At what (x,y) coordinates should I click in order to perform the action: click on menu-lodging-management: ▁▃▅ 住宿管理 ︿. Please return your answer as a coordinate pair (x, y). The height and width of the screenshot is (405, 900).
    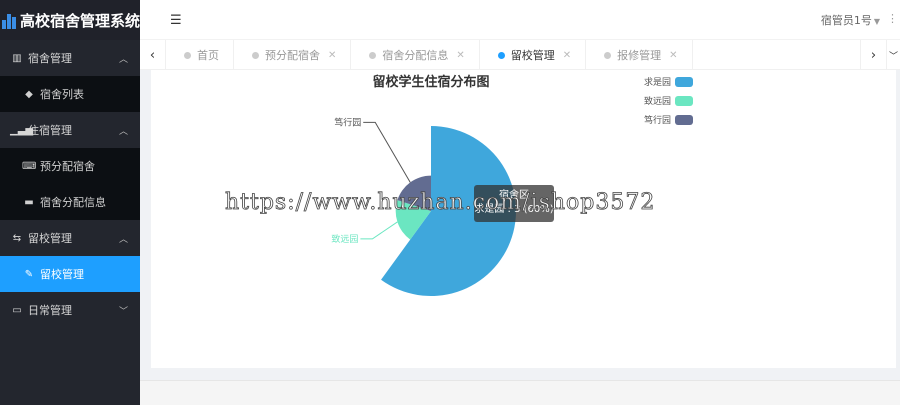
    Looking at the image, I should click on (70, 130).